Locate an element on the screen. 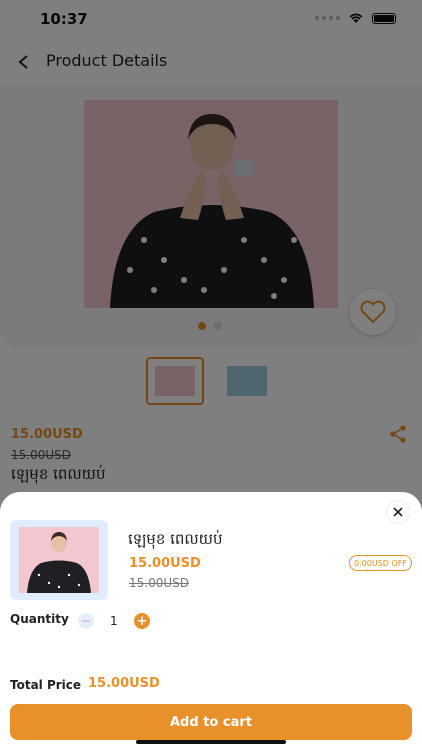 The width and height of the screenshot is (422, 750). product-photo is located at coordinates (59, 560).